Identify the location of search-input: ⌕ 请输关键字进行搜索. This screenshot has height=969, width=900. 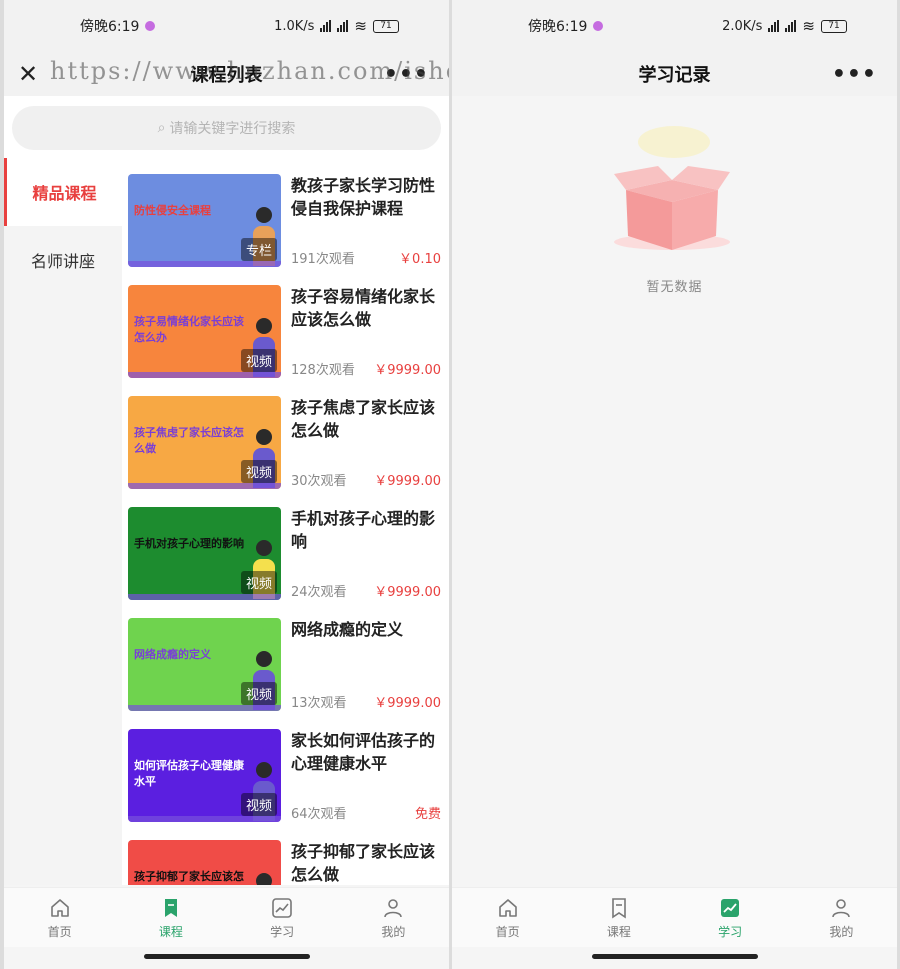
(226, 128).